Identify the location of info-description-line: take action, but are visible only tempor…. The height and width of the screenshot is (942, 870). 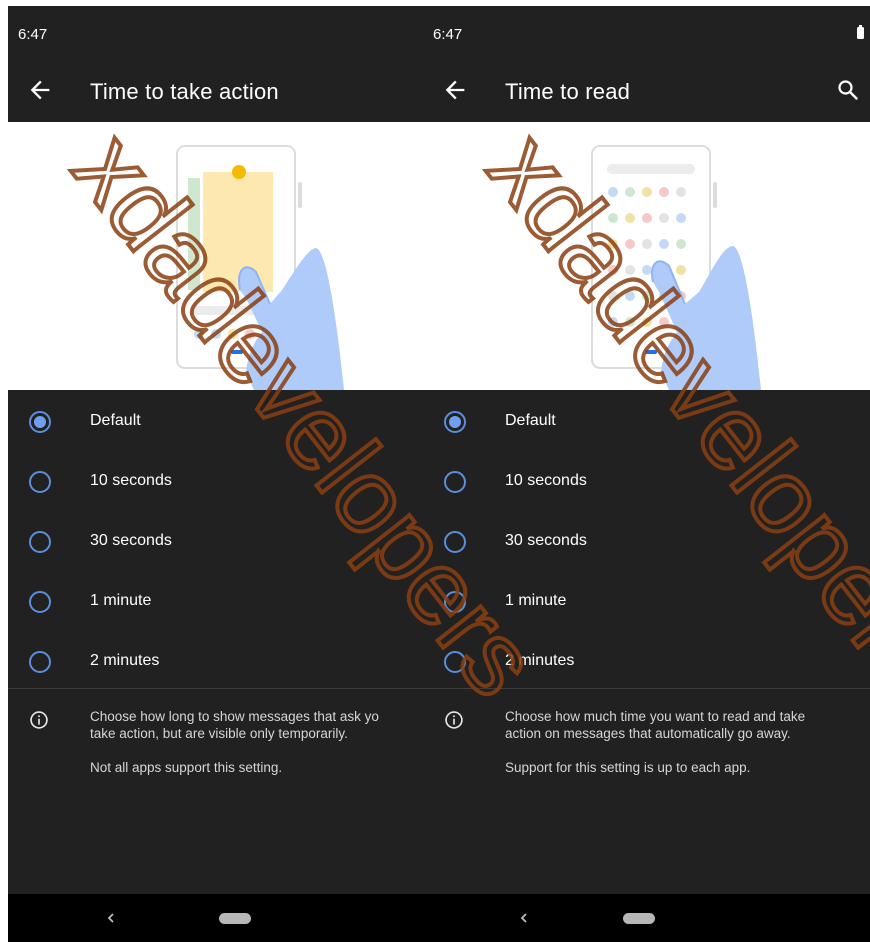
(219, 733).